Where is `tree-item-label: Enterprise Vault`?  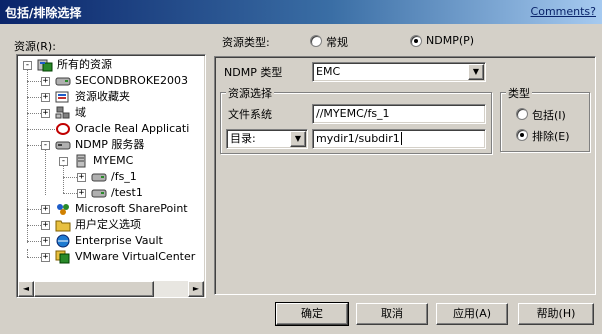 tree-item-label: Enterprise Vault is located at coordinates (119, 240).